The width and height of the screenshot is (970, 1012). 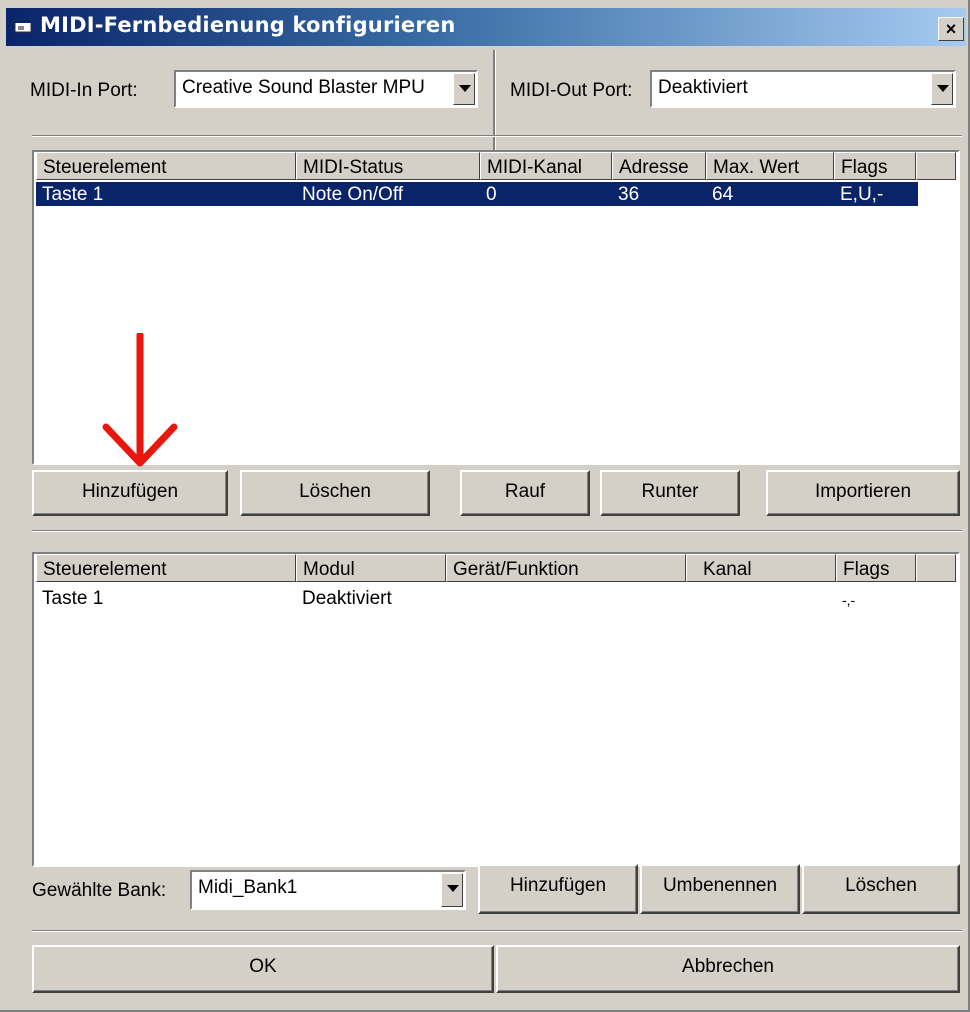 I want to click on title-bar: MIDI-Fernbedienung konfigurieren ×, so click(x=486, y=27).